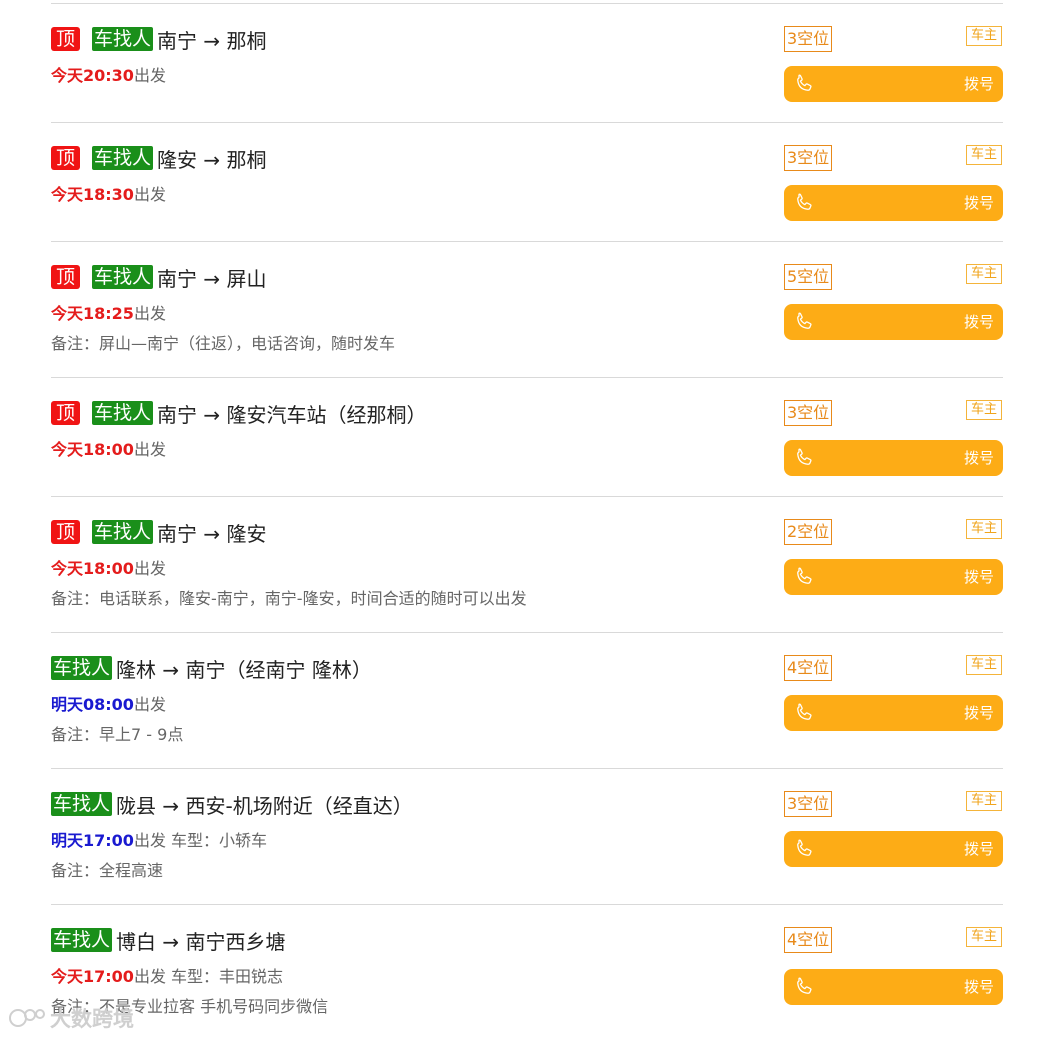 Image resolution: width=1052 pixels, height=1040 pixels. What do you see at coordinates (246, 533) in the screenshot?
I see `route-to: 隆安` at bounding box center [246, 533].